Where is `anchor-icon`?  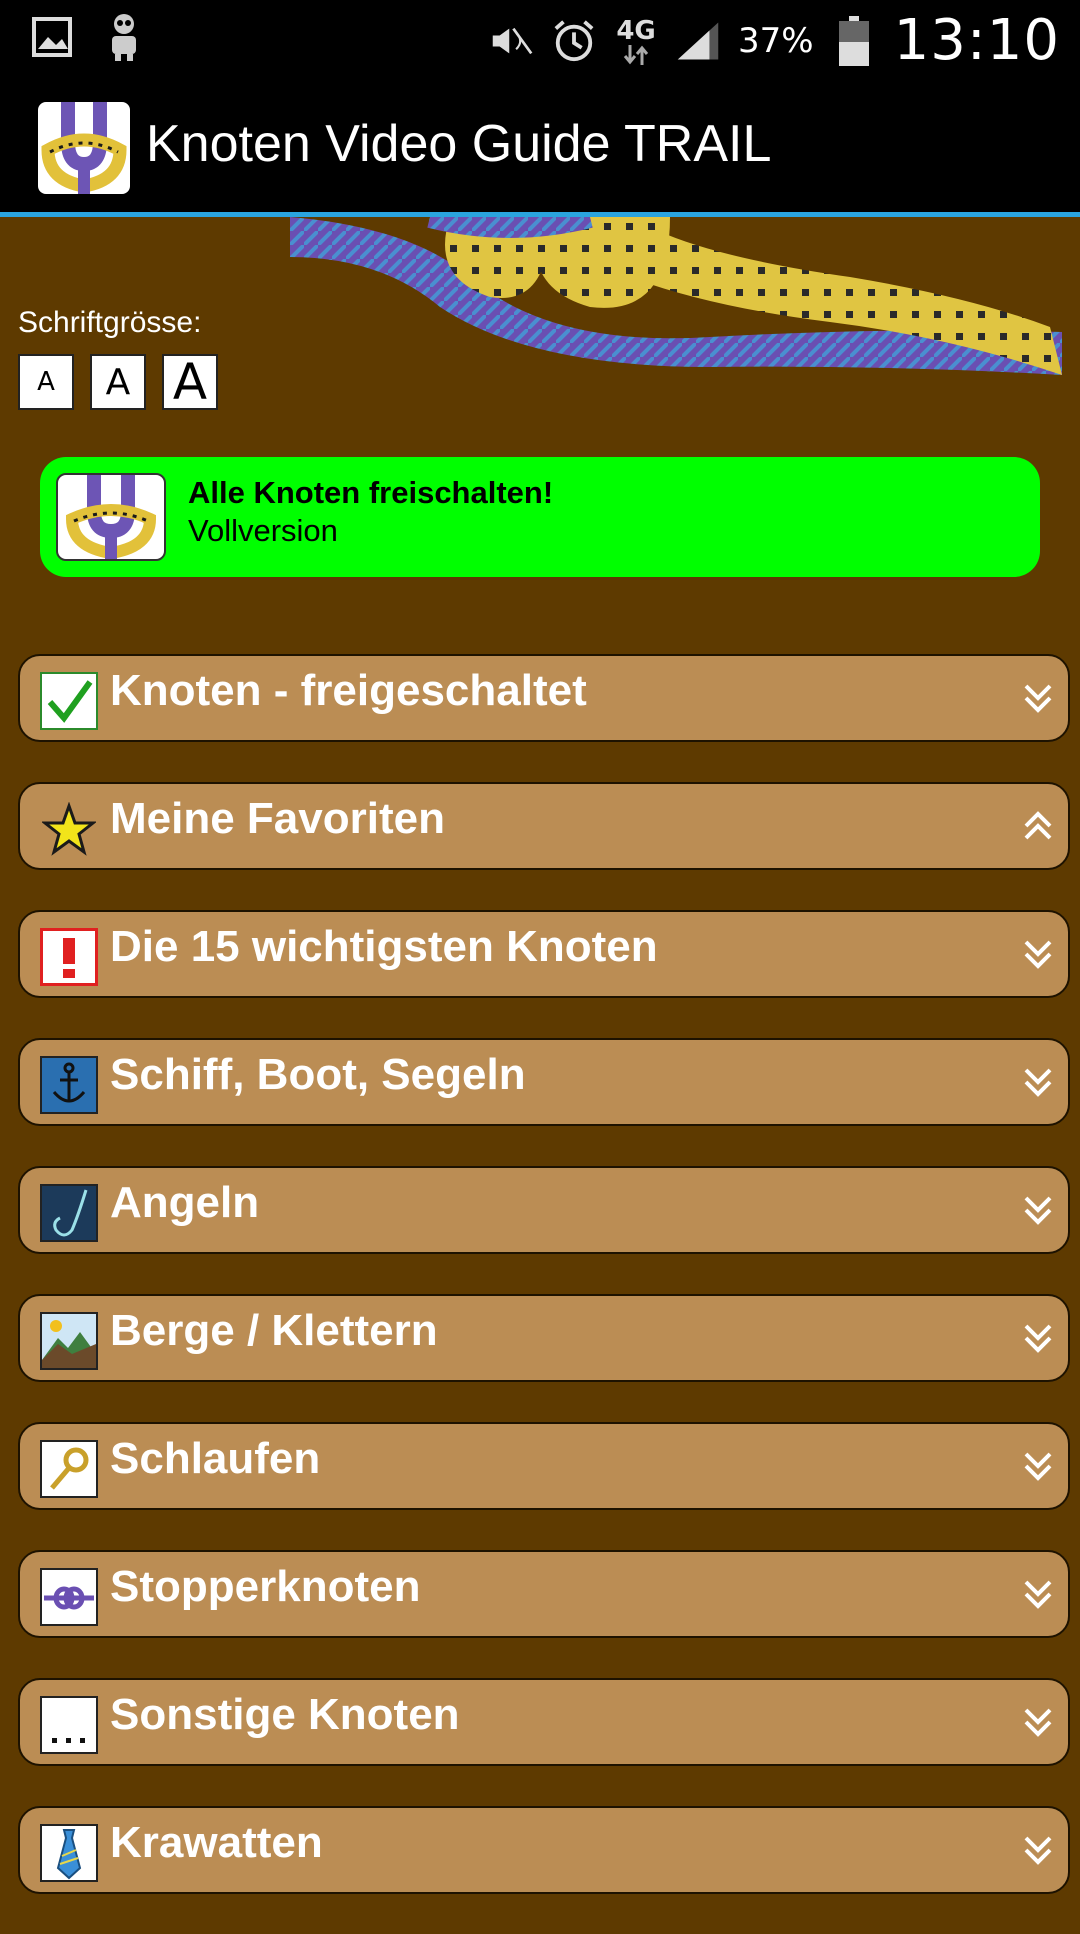
anchor-icon is located at coordinates (69, 1085).